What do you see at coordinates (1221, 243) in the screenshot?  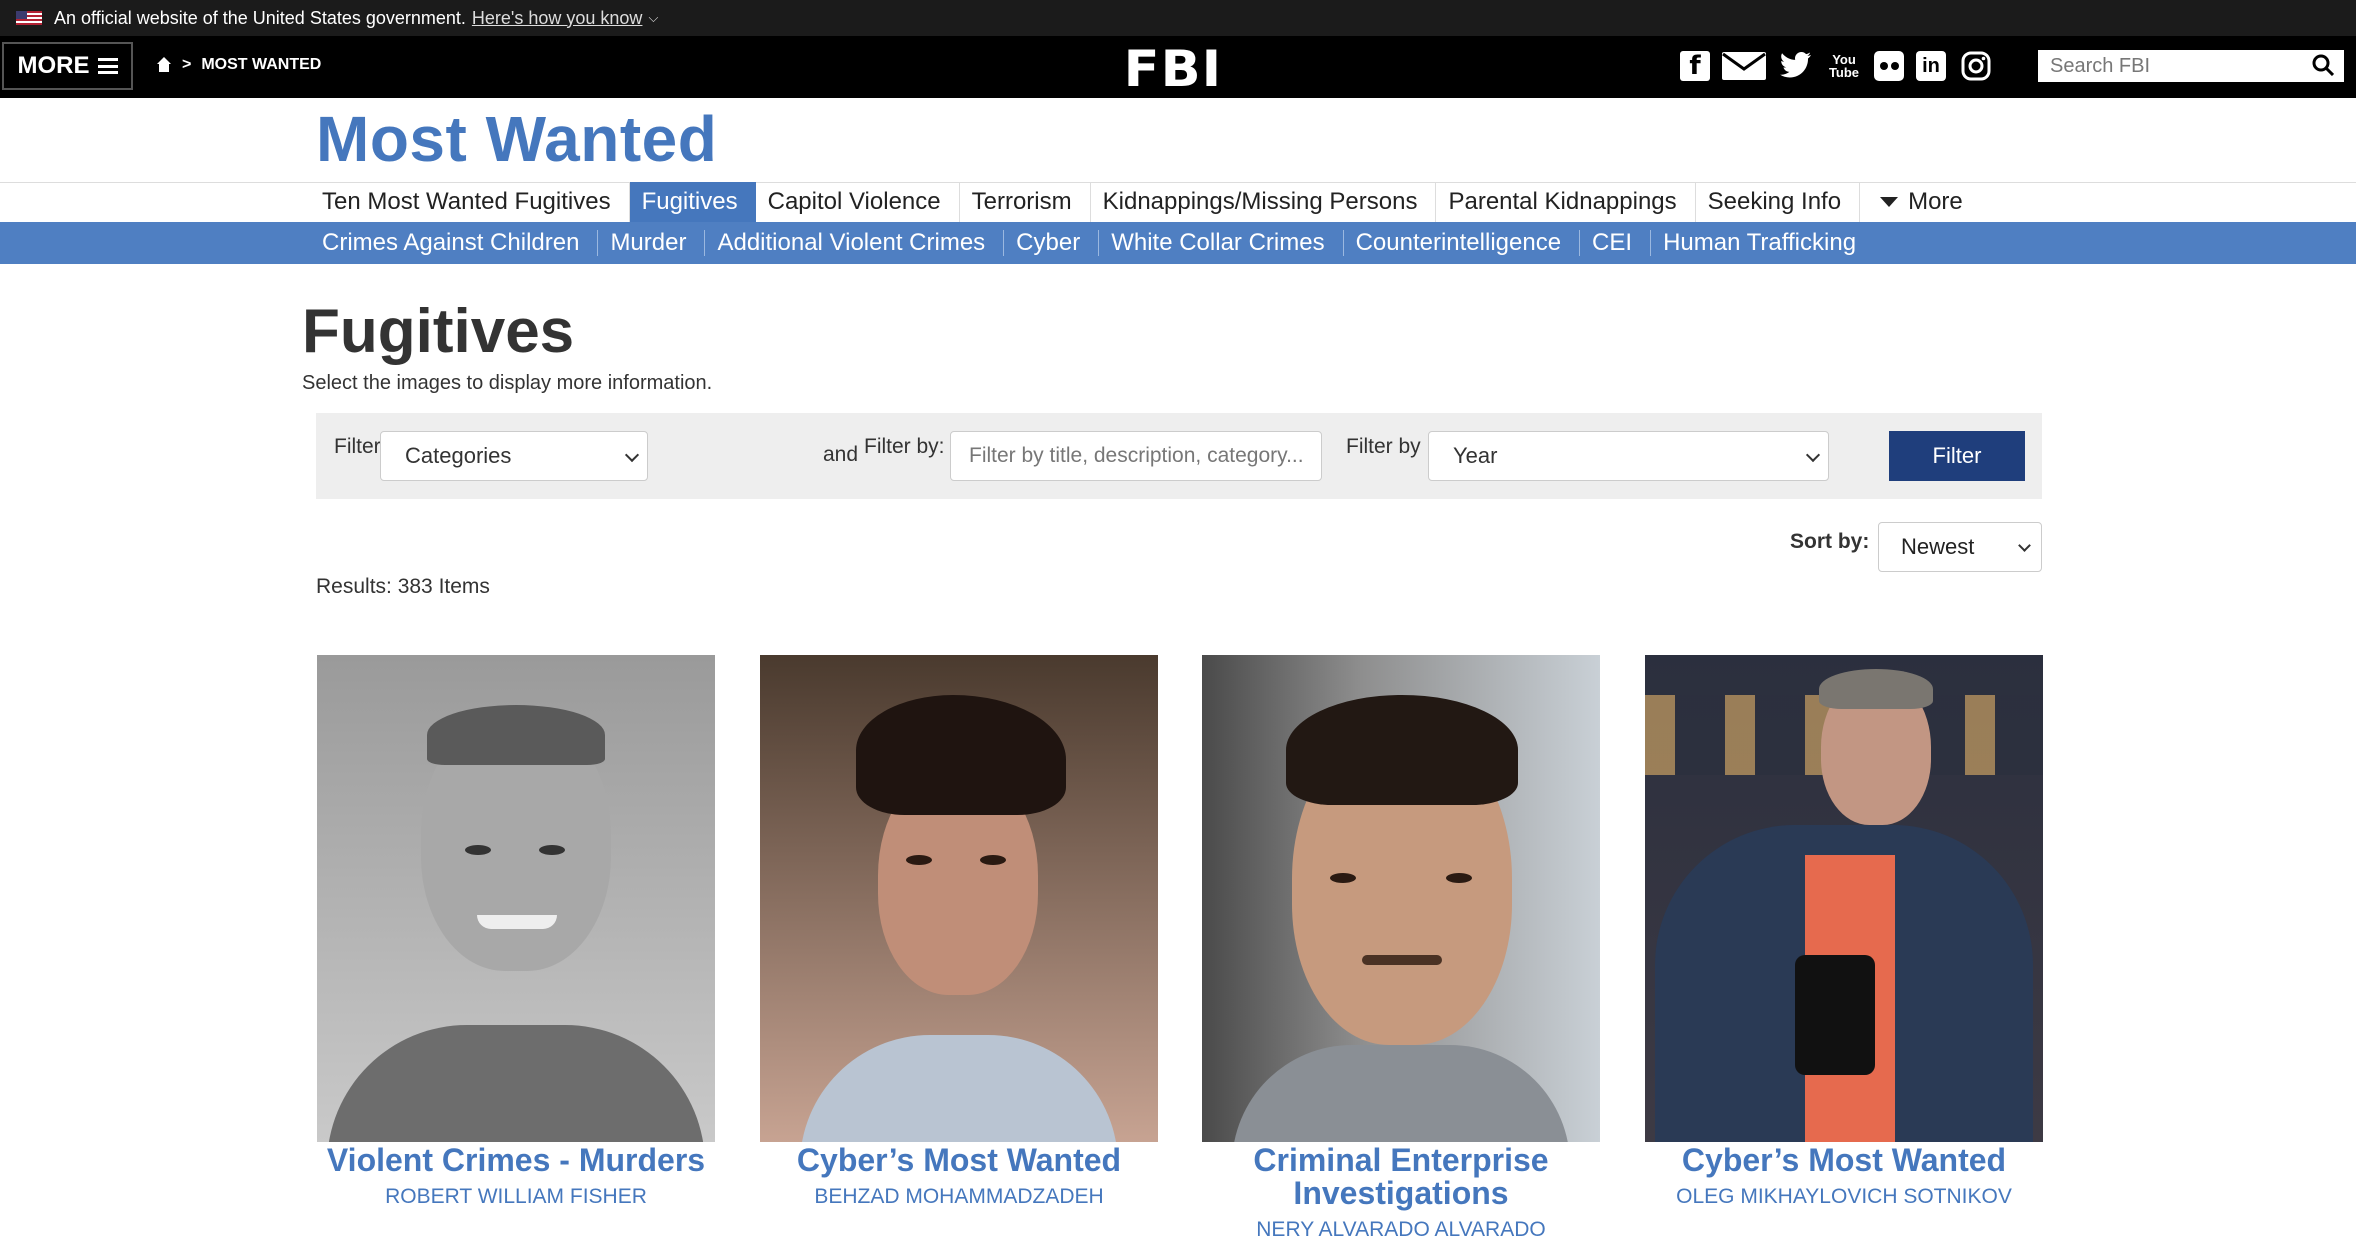 I see `subnav-white-collar-crimes: White Collar Crimes` at bounding box center [1221, 243].